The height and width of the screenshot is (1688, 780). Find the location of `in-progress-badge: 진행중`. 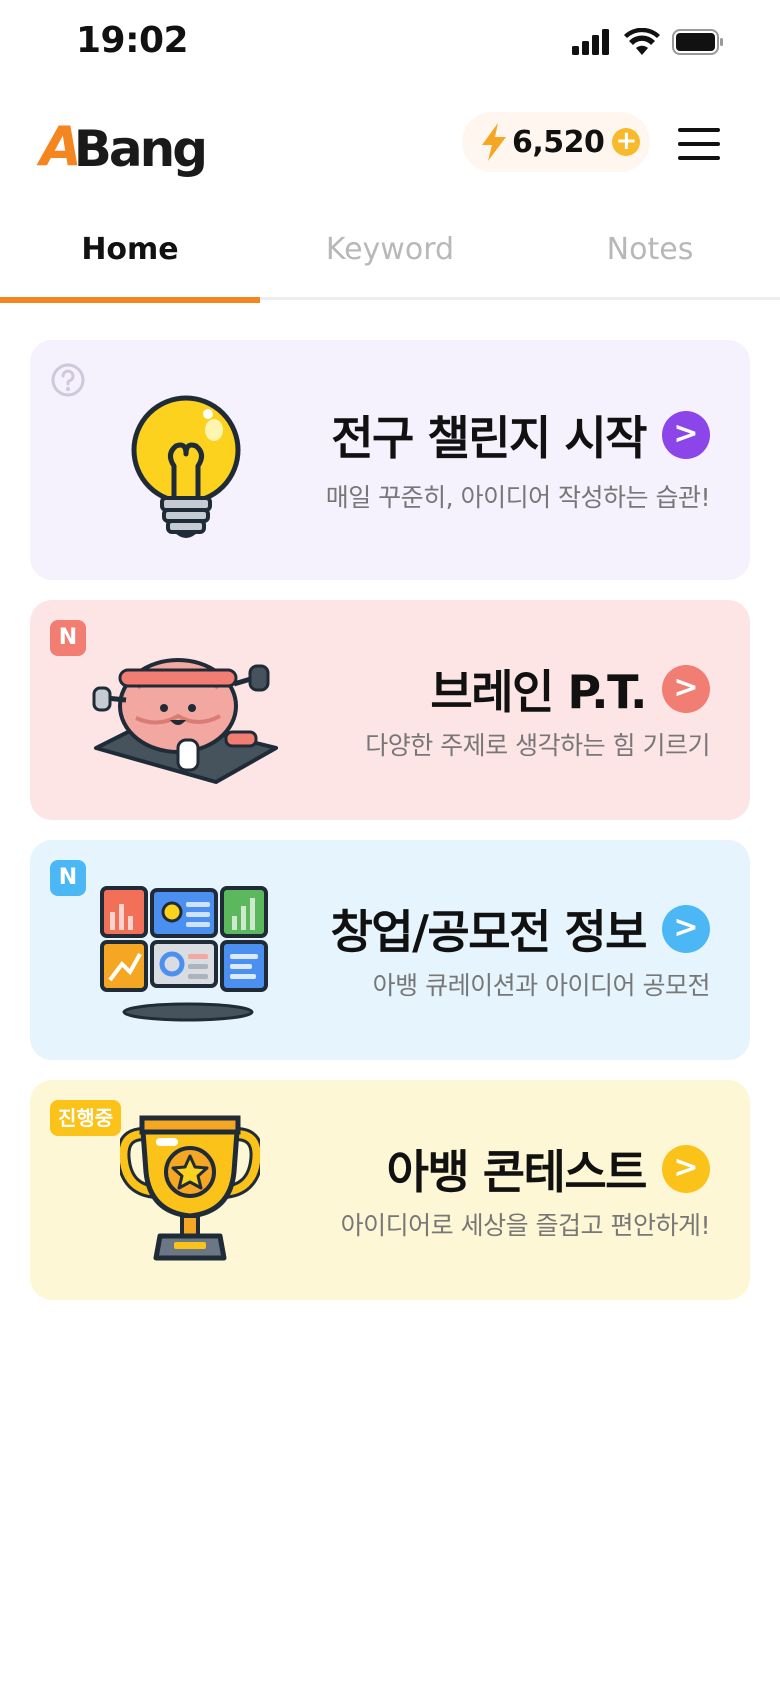

in-progress-badge: 진행중 is located at coordinates (86, 1118).